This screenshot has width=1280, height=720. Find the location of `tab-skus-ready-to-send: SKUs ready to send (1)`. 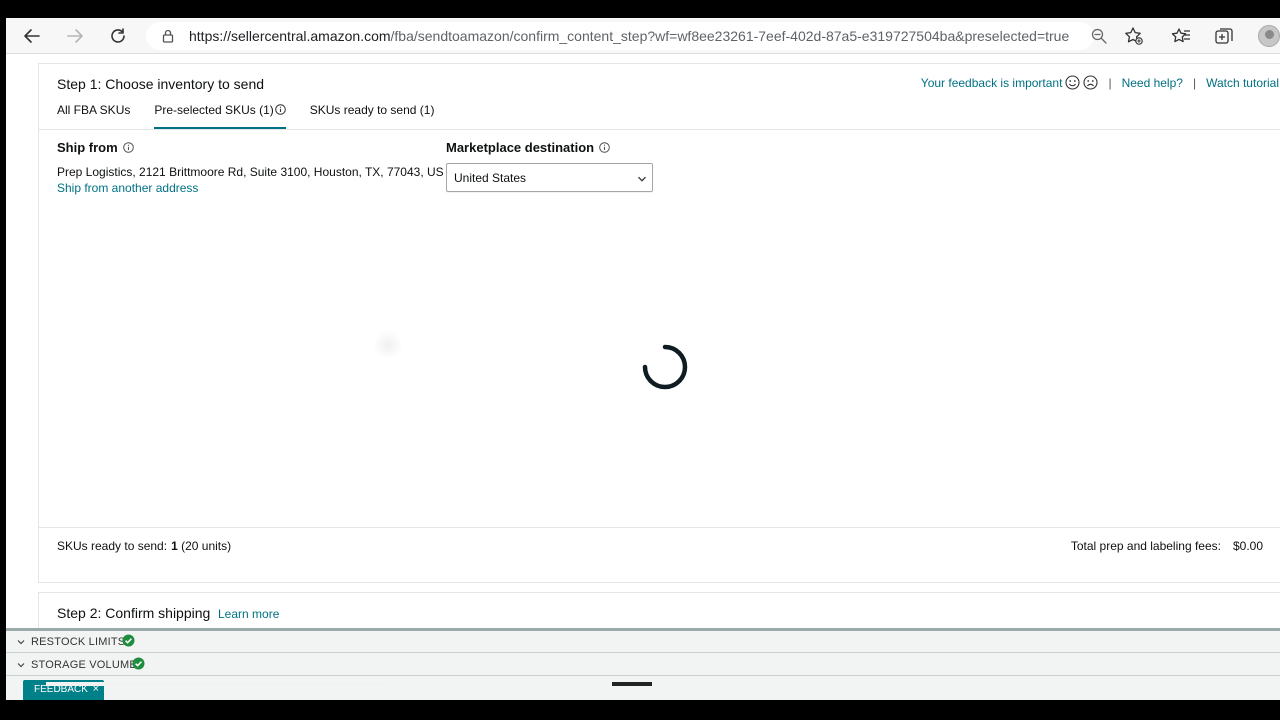

tab-skus-ready-to-send: SKUs ready to send (1) is located at coordinates (372, 115).